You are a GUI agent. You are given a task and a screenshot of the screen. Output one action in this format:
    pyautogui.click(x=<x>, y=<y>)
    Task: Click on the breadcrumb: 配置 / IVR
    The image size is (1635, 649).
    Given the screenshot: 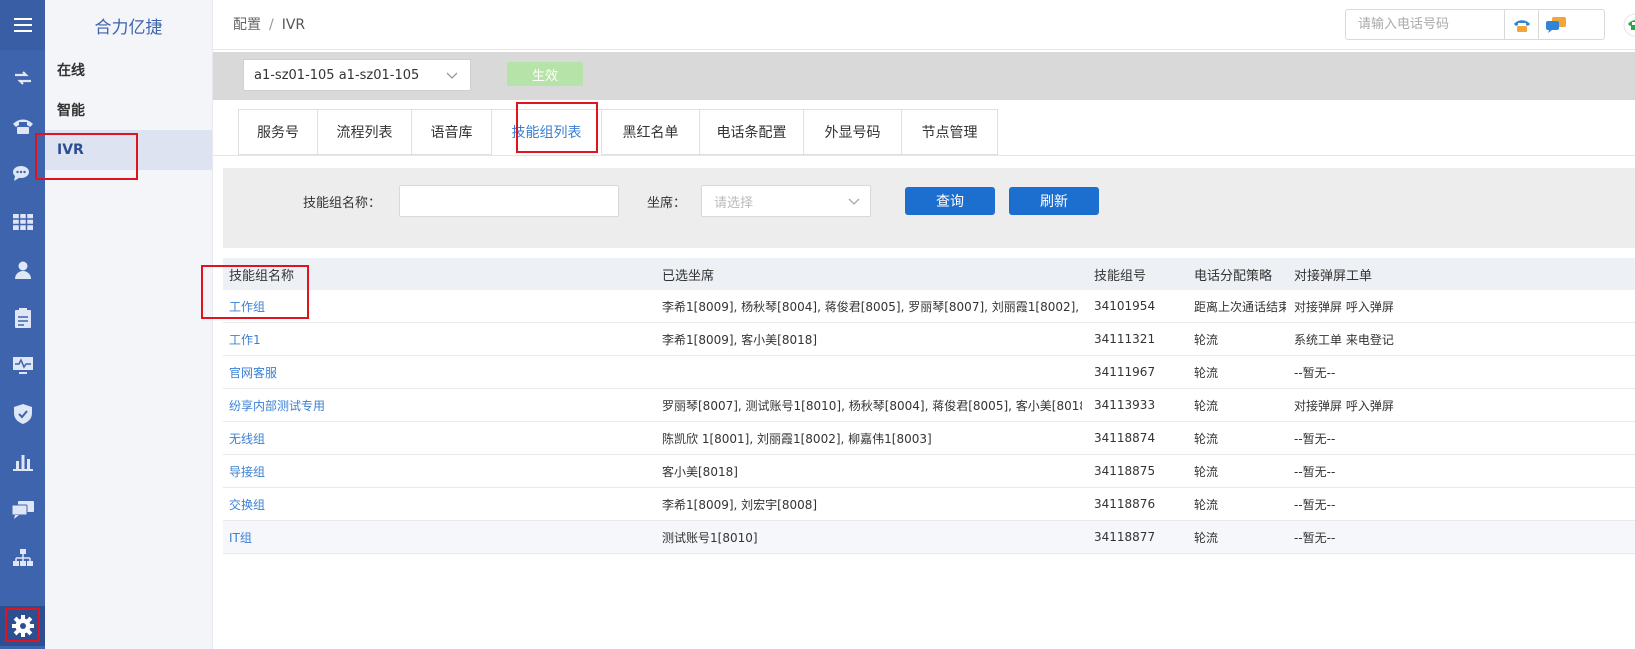 What is the action you would take?
    pyautogui.click(x=269, y=24)
    